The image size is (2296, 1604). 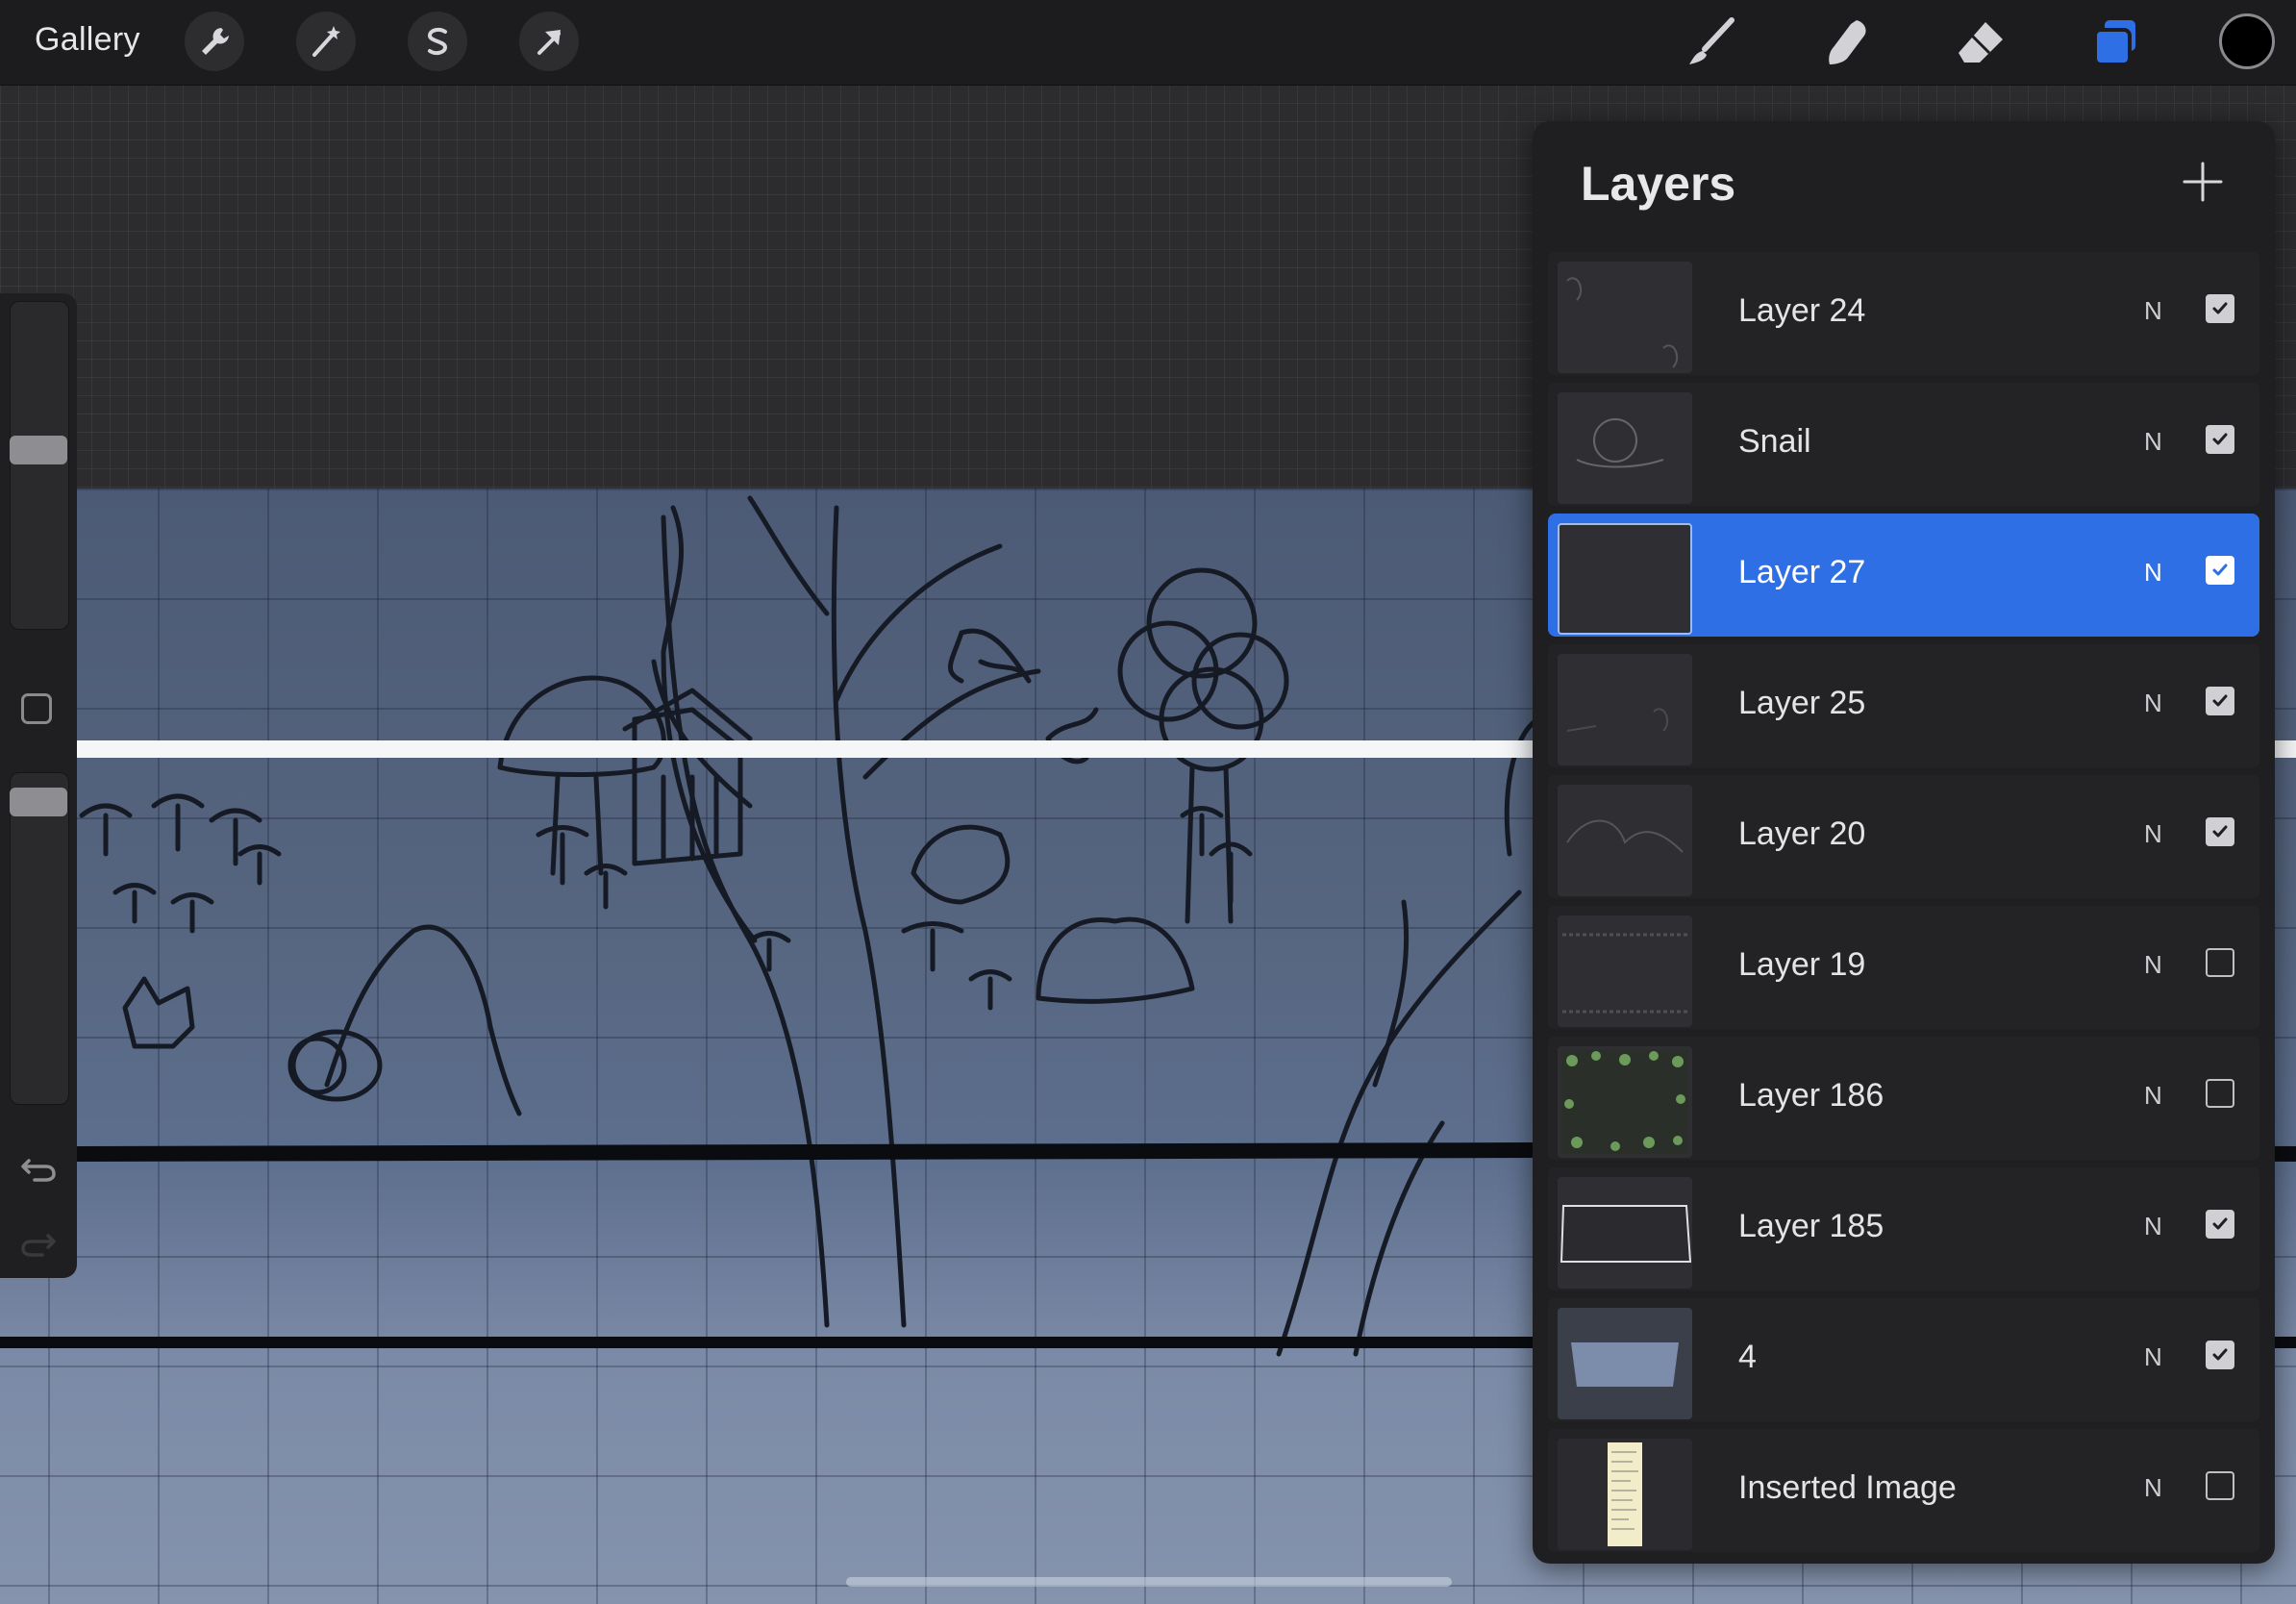 I want to click on layers-icon, so click(x=2114, y=43).